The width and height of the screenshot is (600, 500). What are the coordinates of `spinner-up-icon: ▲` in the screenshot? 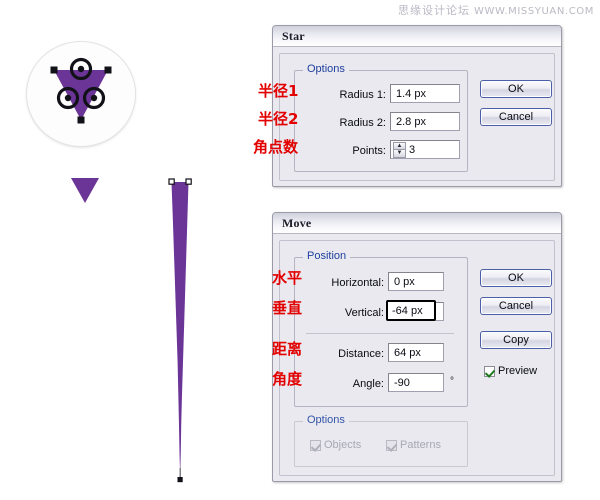 It's located at (399, 145).